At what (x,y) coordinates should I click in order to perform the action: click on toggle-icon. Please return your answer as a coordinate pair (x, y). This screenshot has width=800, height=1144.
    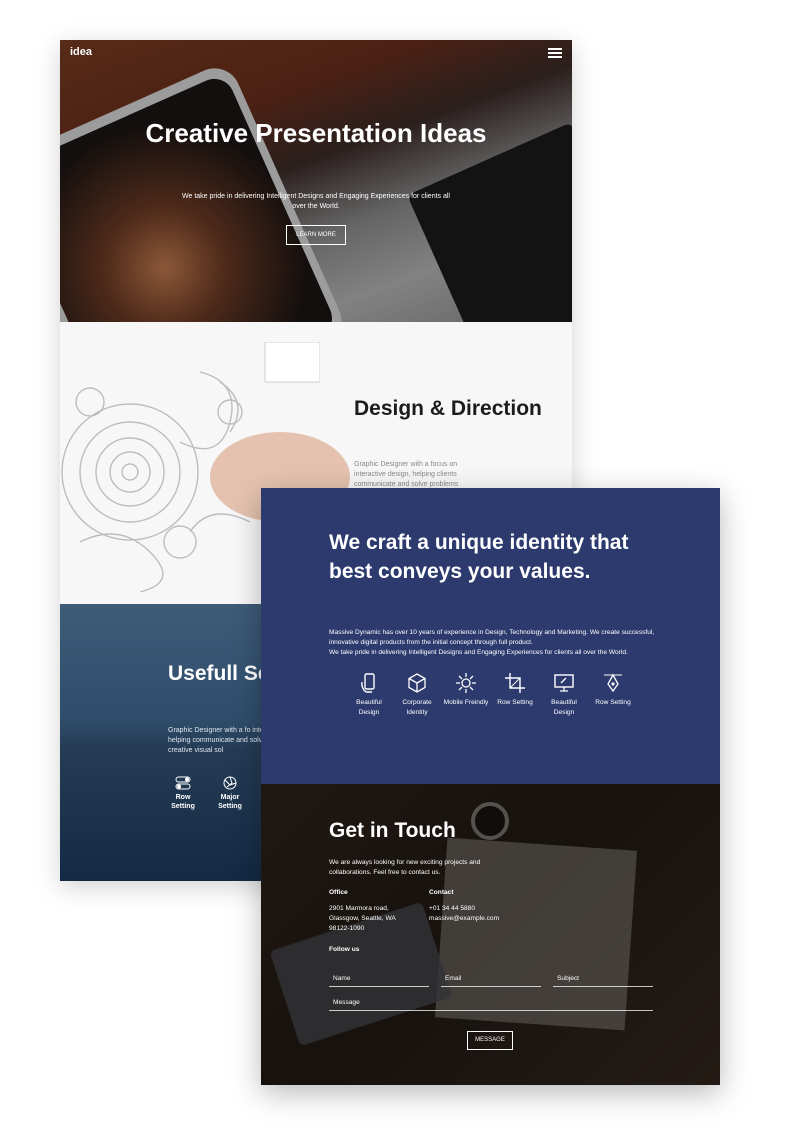
    Looking at the image, I should click on (183, 783).